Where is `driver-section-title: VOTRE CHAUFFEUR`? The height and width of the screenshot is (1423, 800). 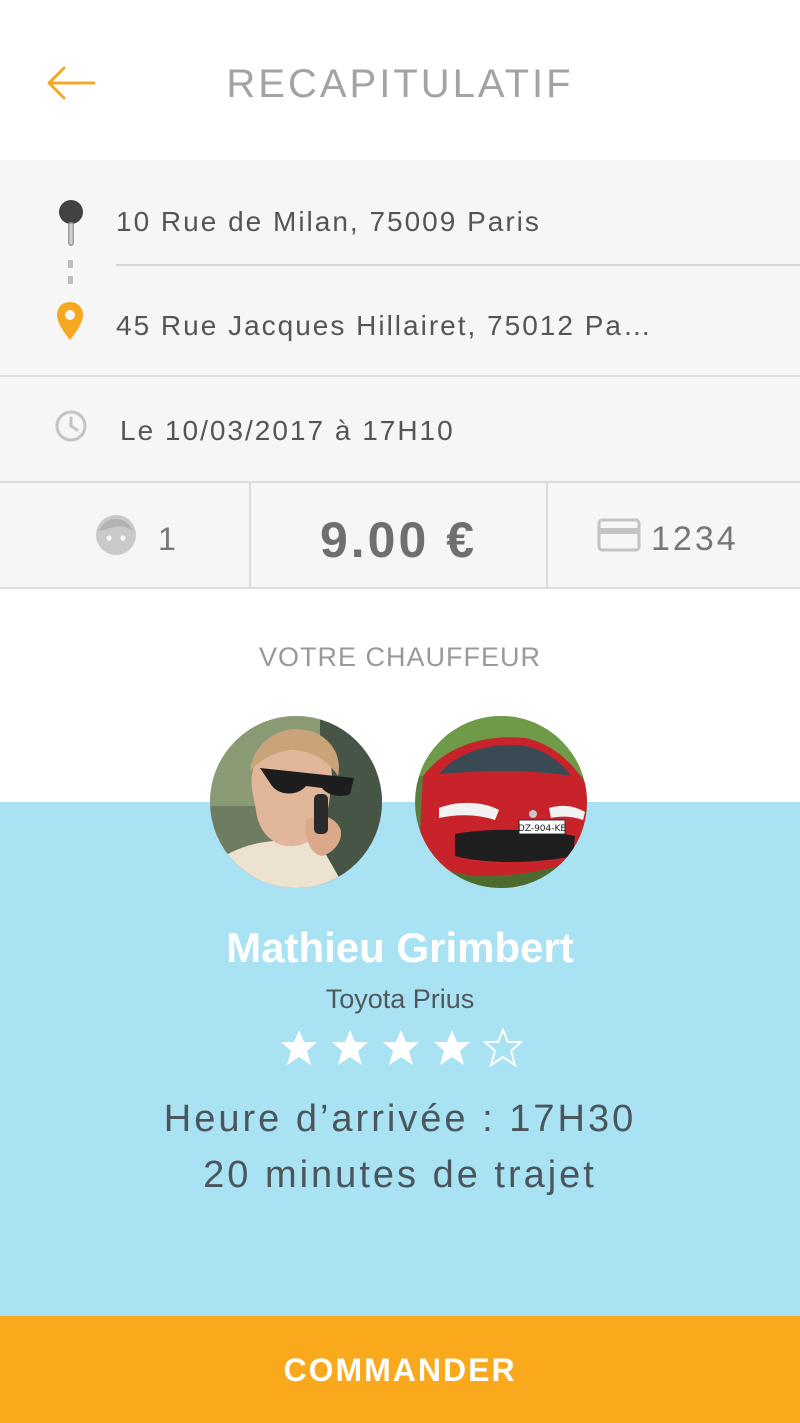 driver-section-title: VOTRE CHAUFFEUR is located at coordinates (399, 657).